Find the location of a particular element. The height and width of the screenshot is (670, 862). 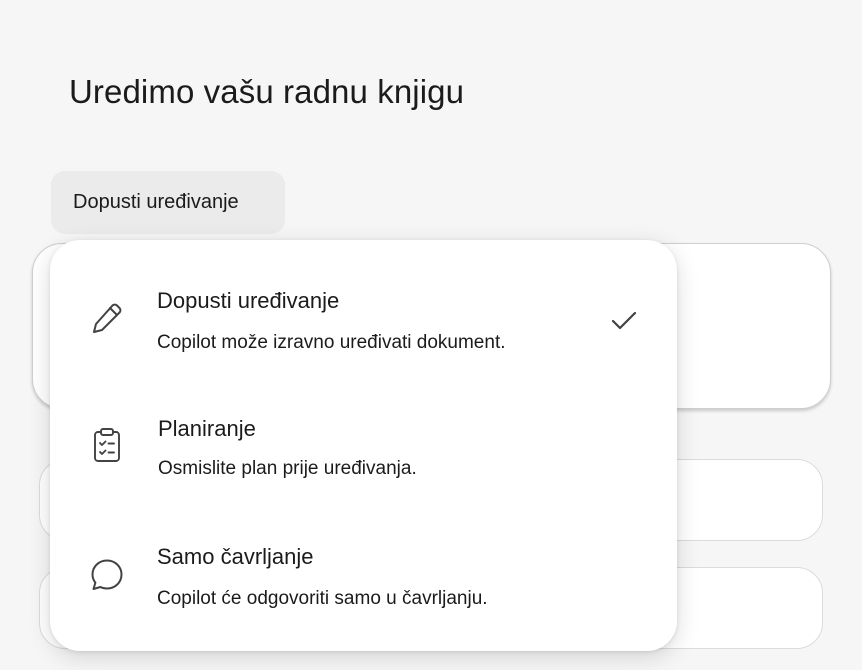

page-title: Uredimo vašu radnu knjigu is located at coordinates (267, 91).